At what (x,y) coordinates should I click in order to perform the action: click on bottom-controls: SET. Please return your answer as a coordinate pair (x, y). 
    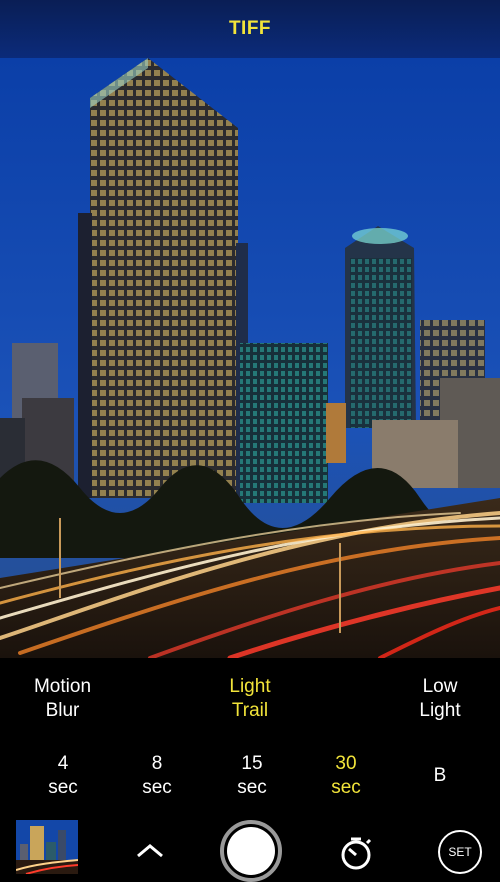
    Looking at the image, I should click on (250, 846).